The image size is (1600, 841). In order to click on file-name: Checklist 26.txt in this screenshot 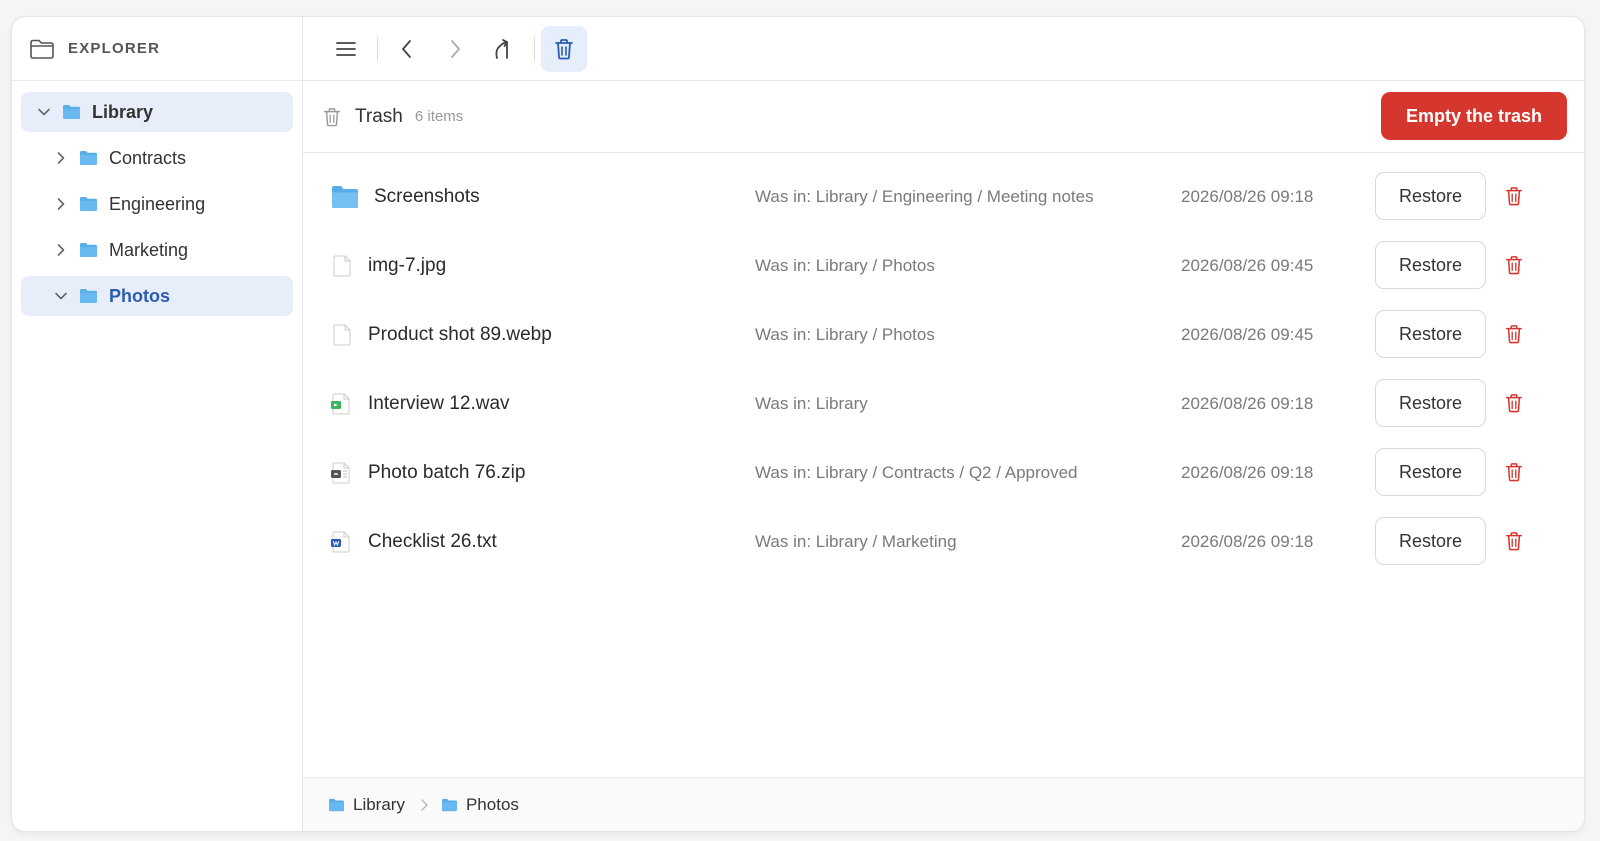, I will do `click(432, 541)`.